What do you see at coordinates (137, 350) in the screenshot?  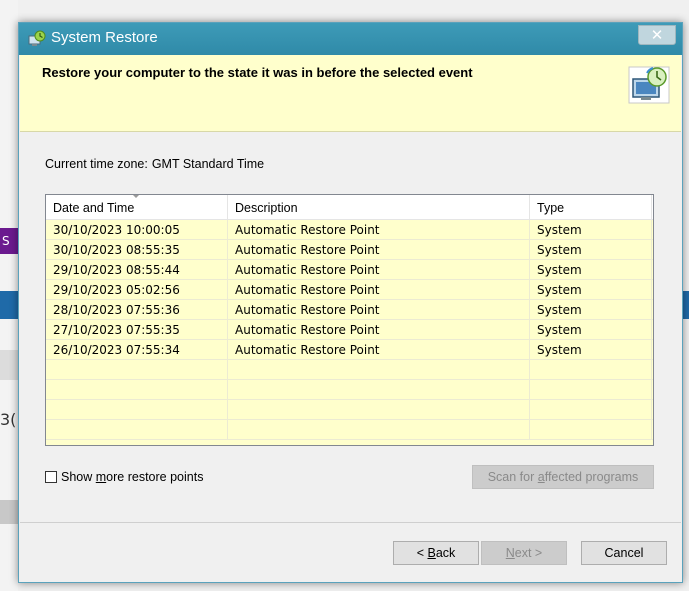 I see `cell-date: 26/10/2023 07:55:34` at bounding box center [137, 350].